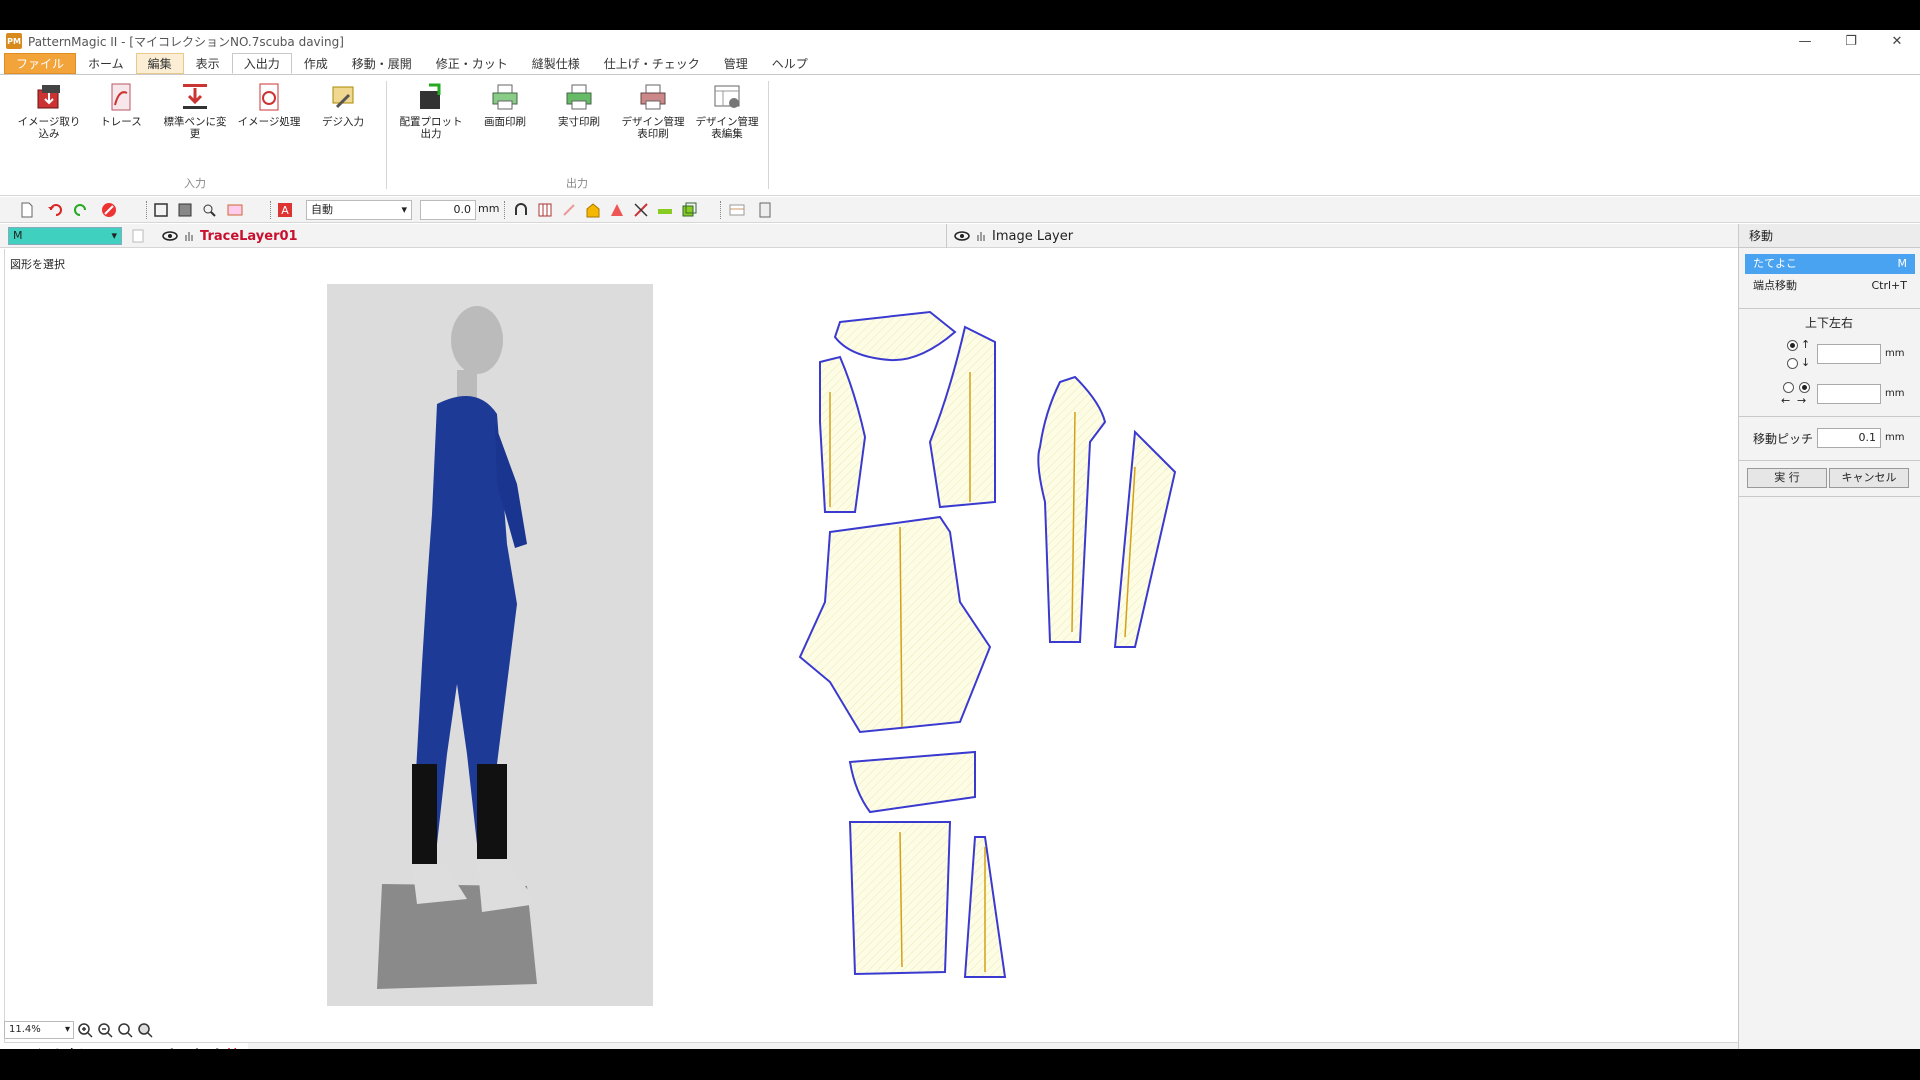  What do you see at coordinates (727, 110) in the screenshot?
I see `design-sheet-edit-button: デザイン管理表編集` at bounding box center [727, 110].